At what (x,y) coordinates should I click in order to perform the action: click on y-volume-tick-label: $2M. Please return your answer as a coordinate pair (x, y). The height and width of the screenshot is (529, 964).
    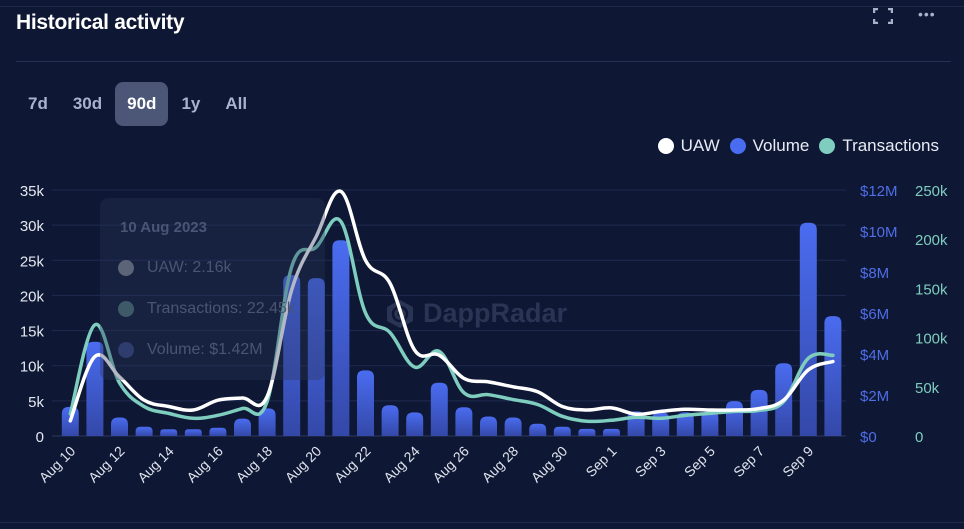
    Looking at the image, I should click on (874, 396).